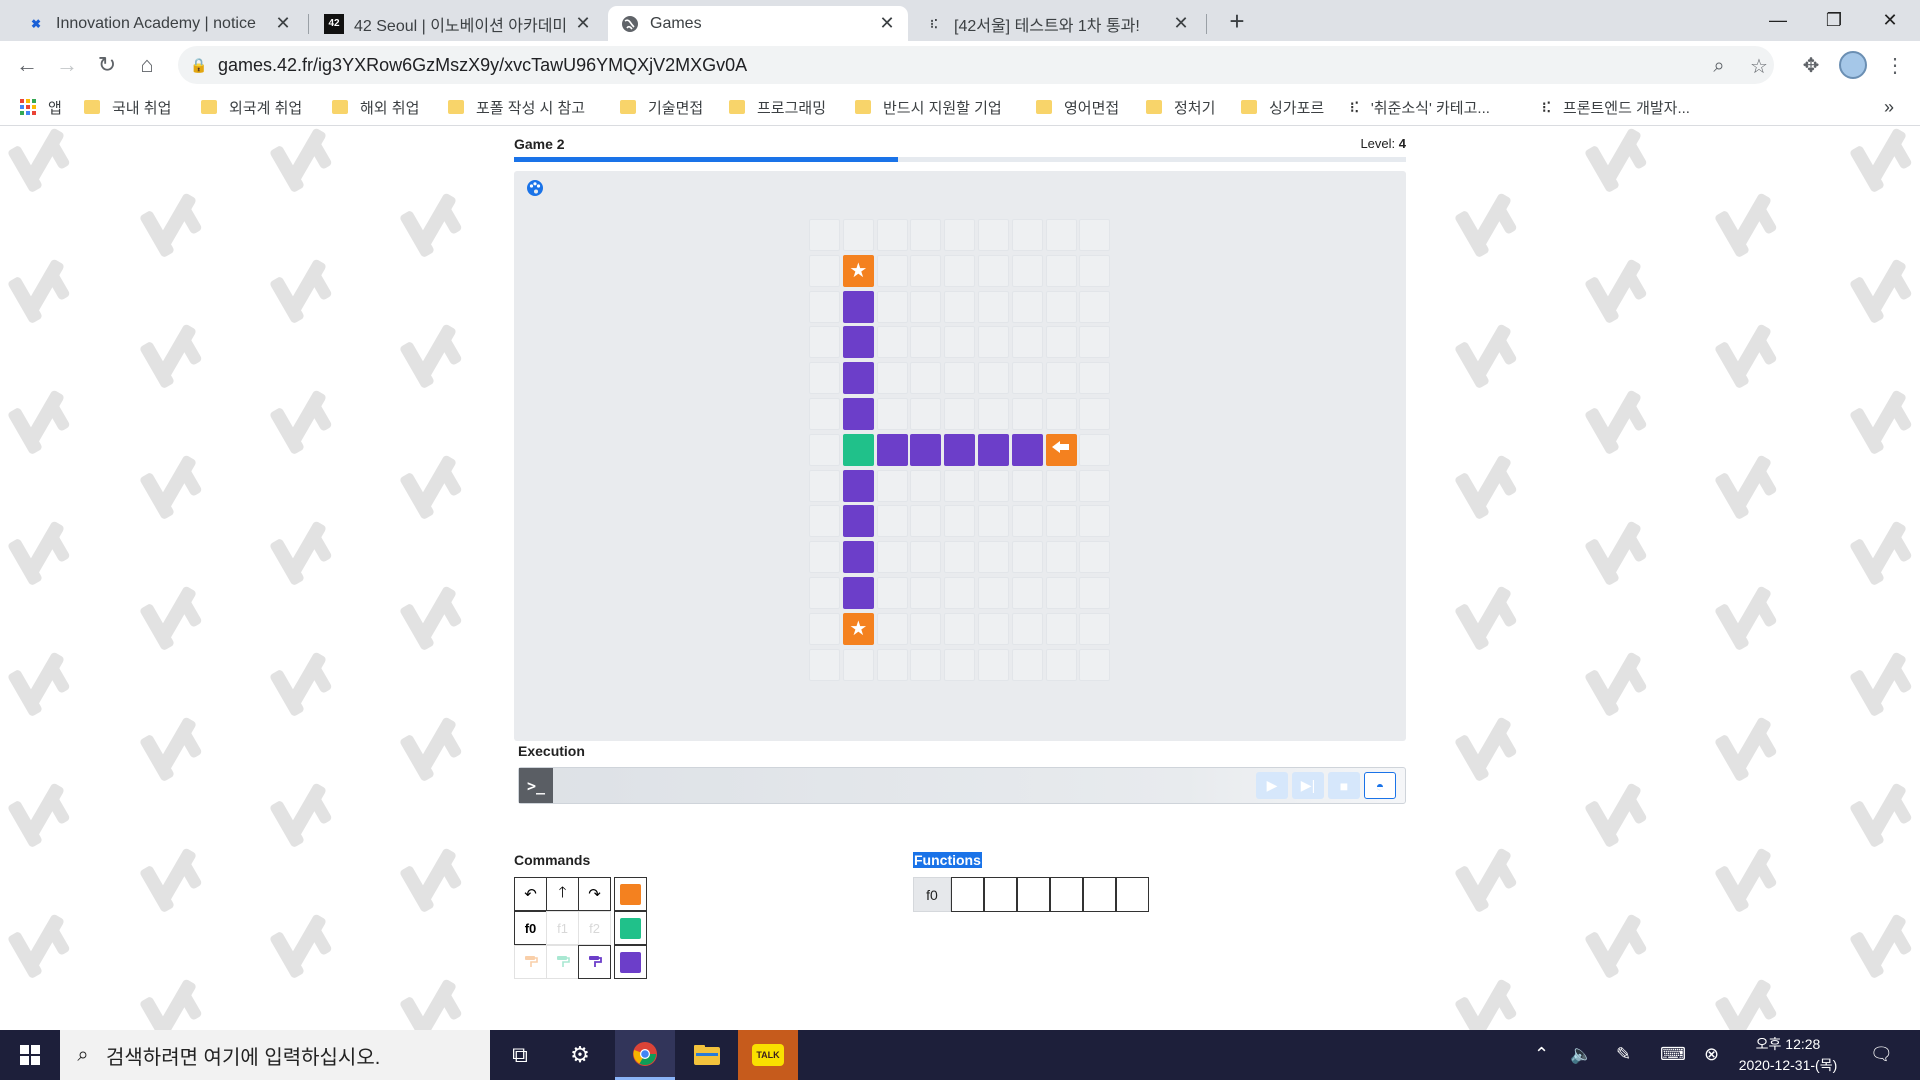 This screenshot has height=1080, width=1920. I want to click on f2-command: f2, so click(594, 928).